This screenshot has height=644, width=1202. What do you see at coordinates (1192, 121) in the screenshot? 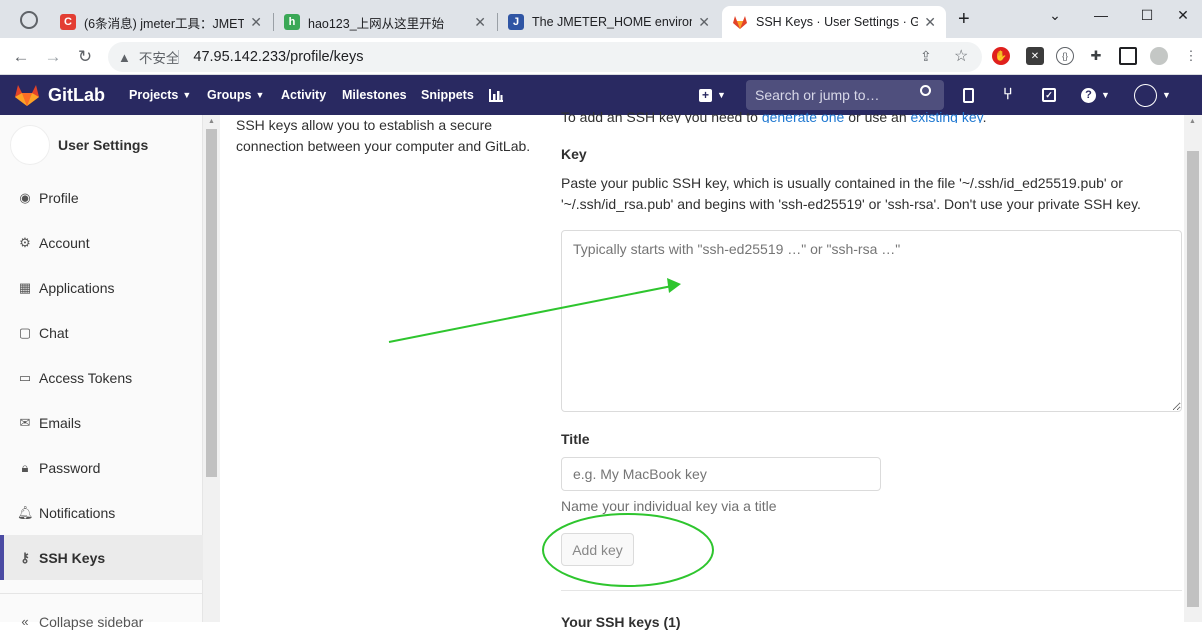
I see `scroll-up-icon: ▲` at bounding box center [1192, 121].